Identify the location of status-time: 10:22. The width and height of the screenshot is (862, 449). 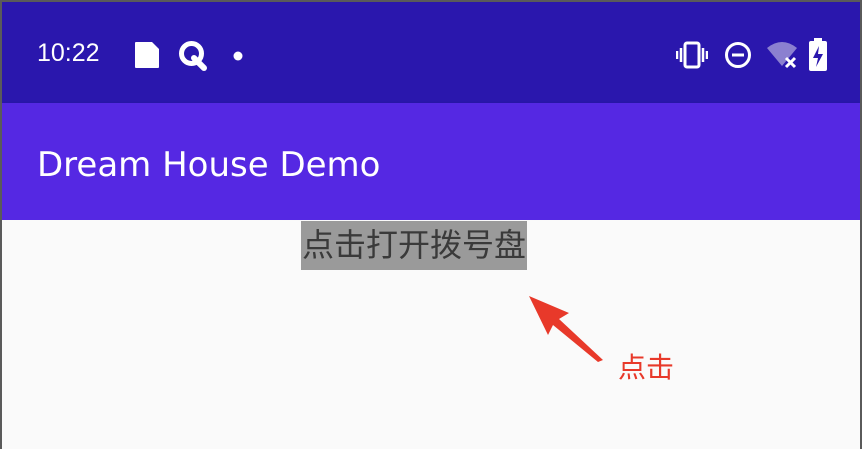
(68, 53).